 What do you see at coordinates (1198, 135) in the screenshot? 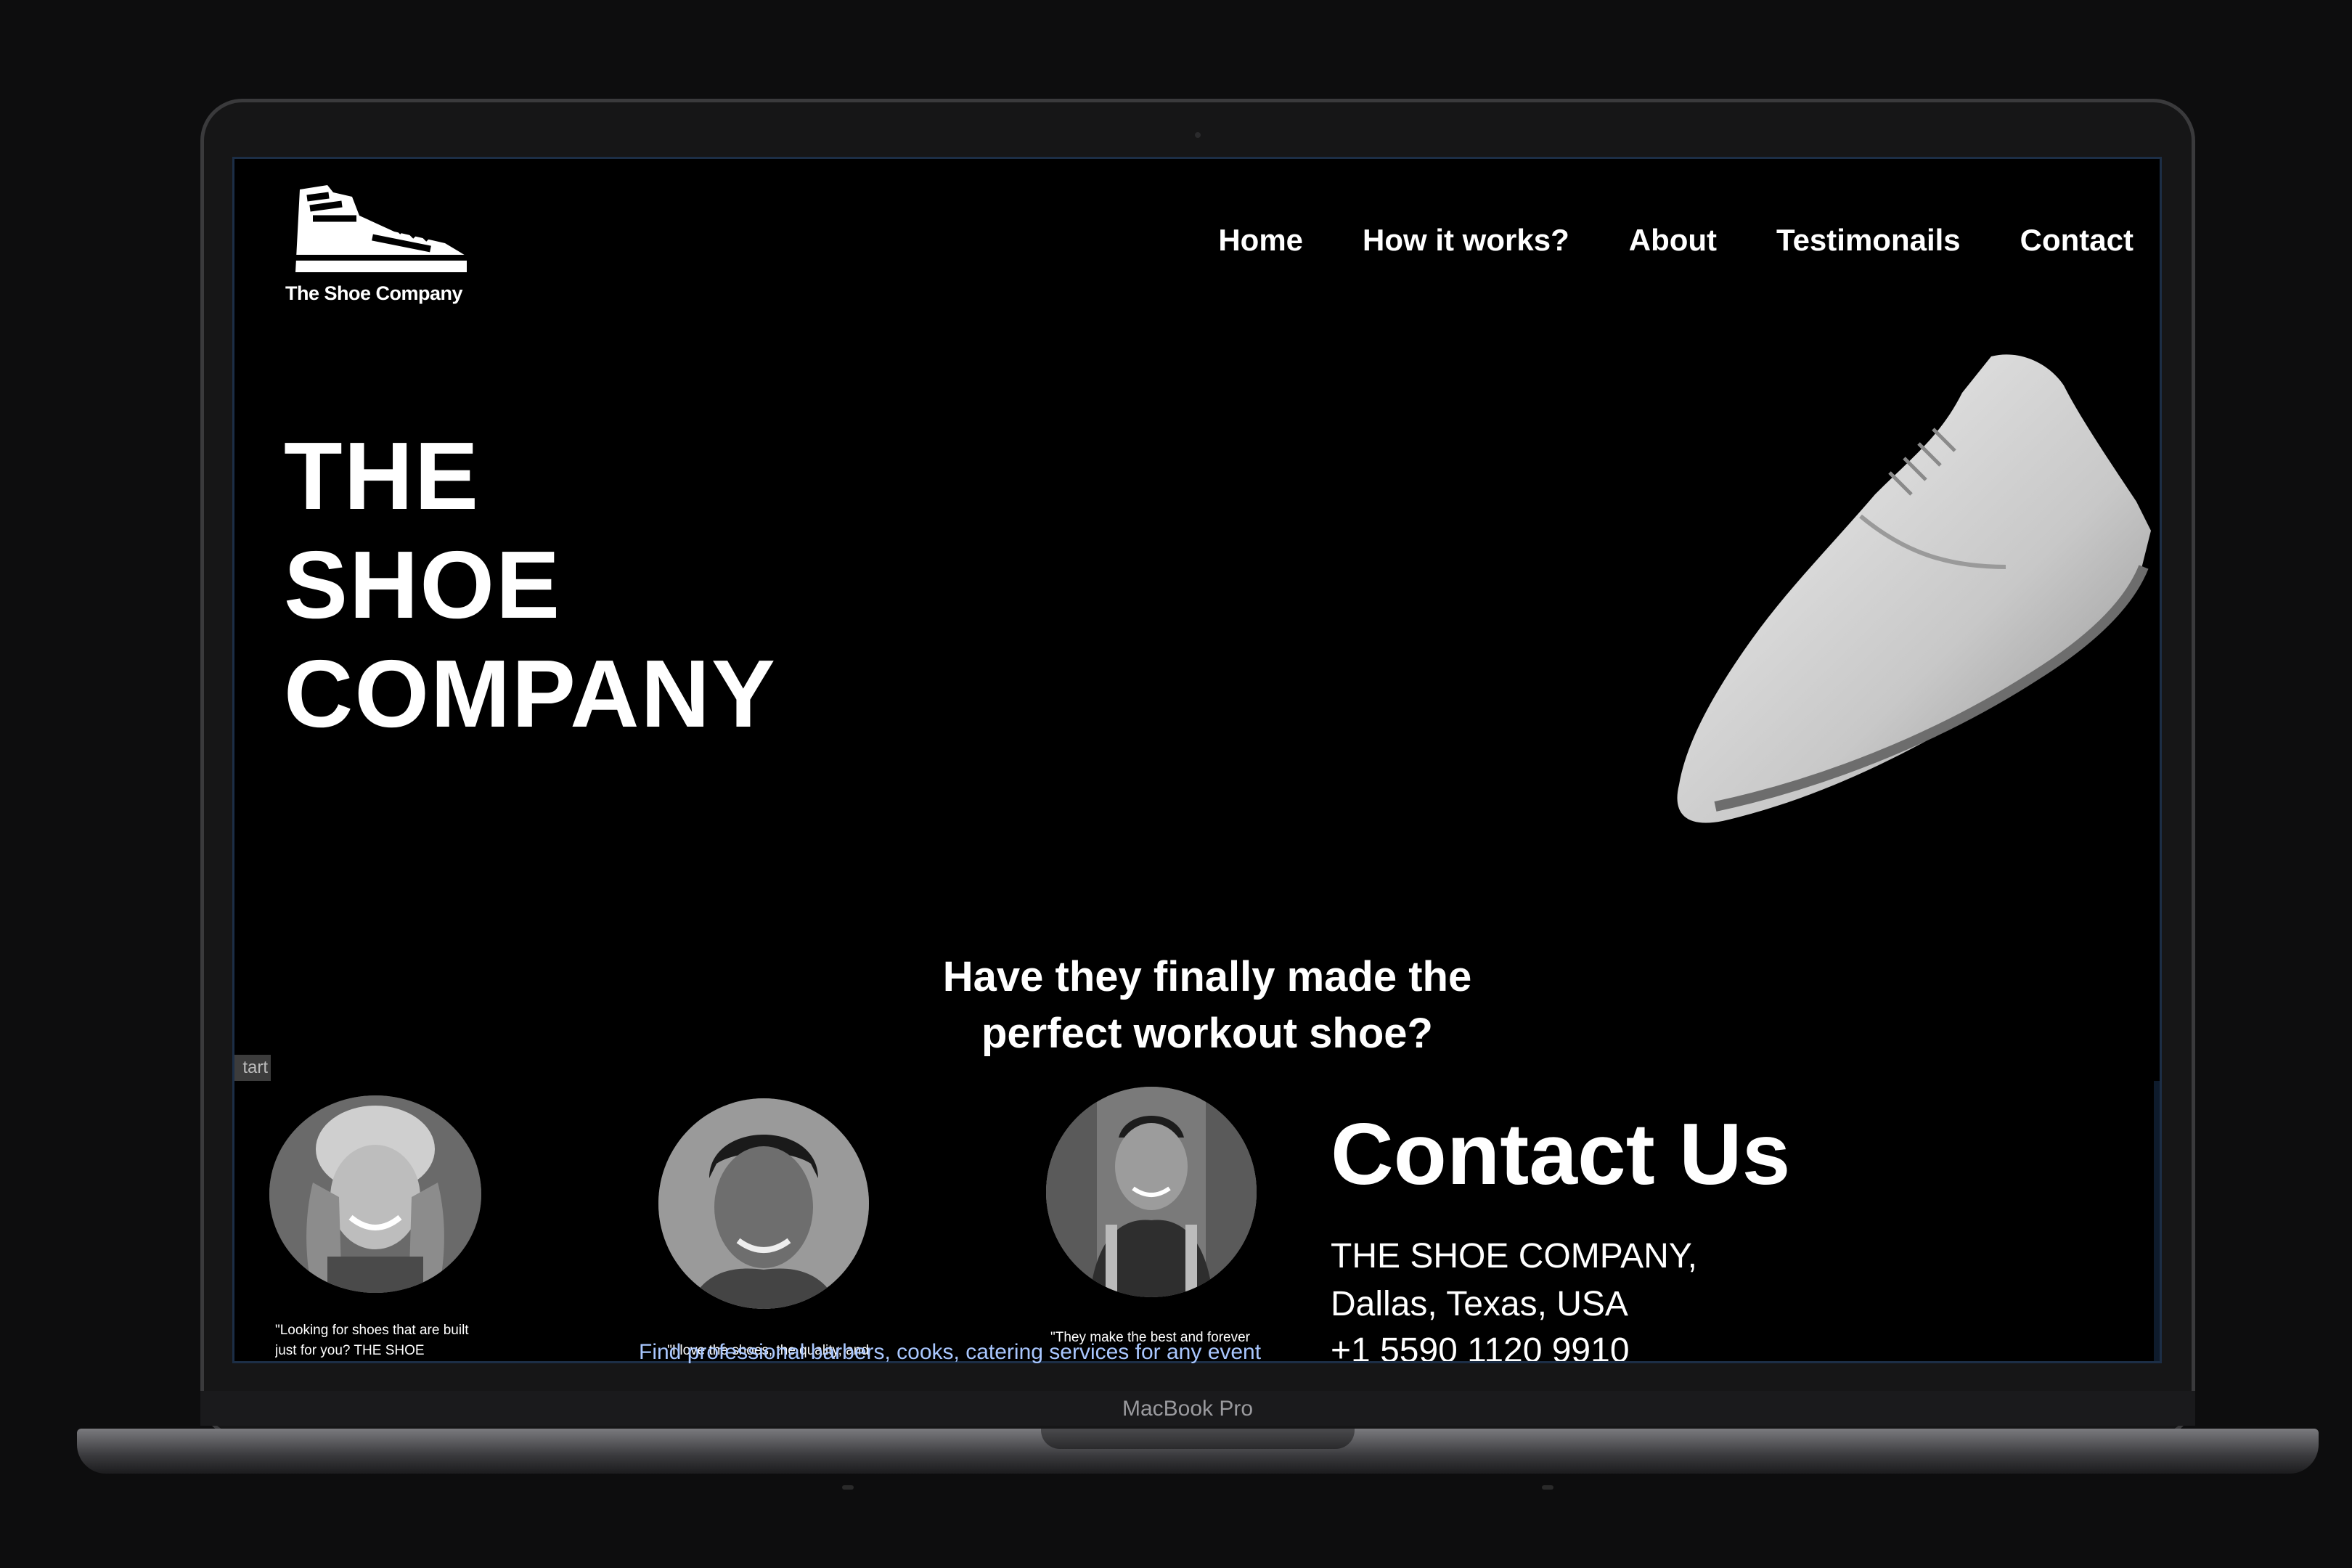
I see `camera` at bounding box center [1198, 135].